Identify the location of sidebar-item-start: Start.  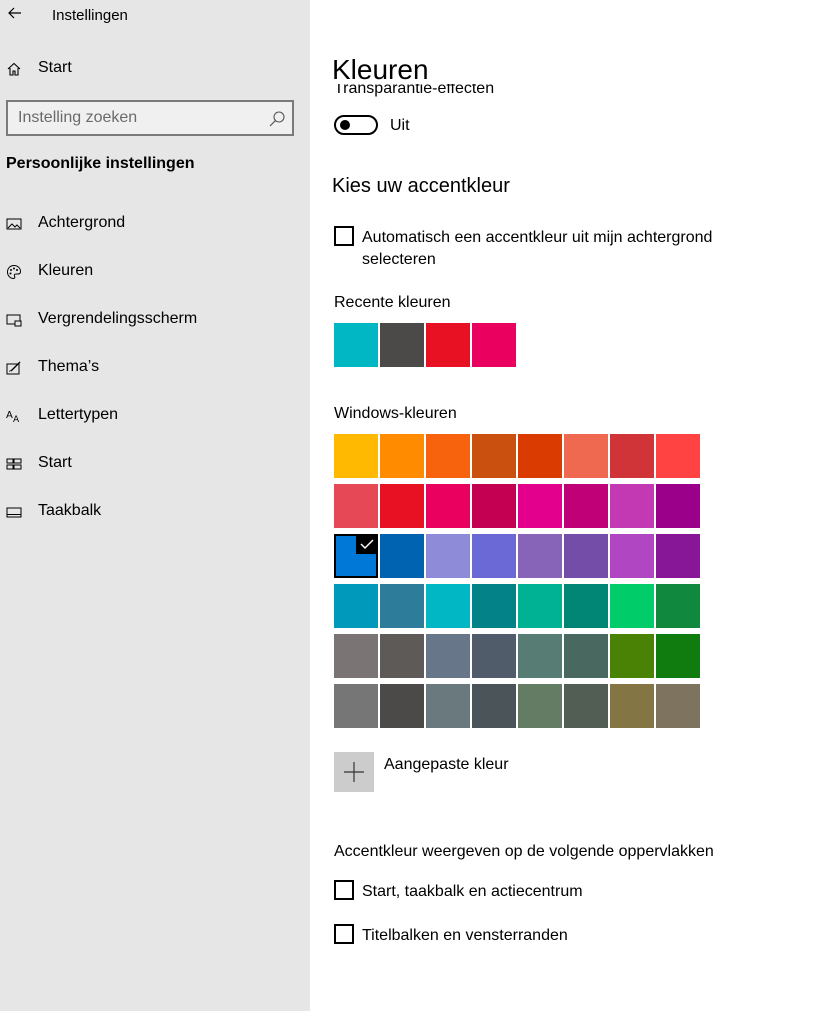
(155, 464).